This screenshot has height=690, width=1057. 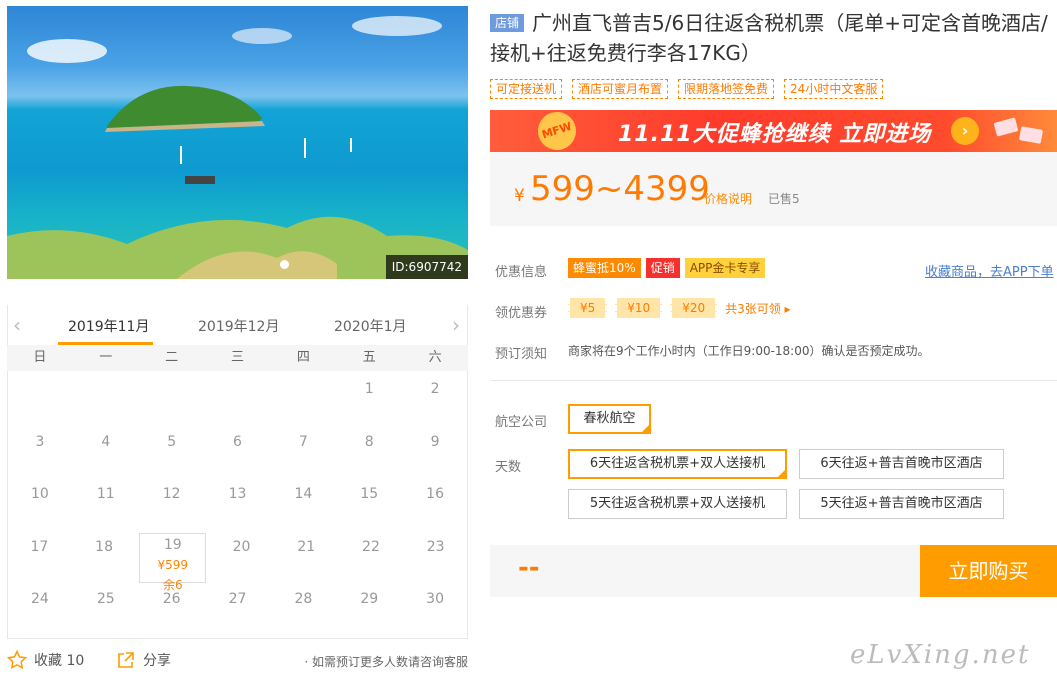 What do you see at coordinates (519, 196) in the screenshot?
I see `currency-symbol: ¥` at bounding box center [519, 196].